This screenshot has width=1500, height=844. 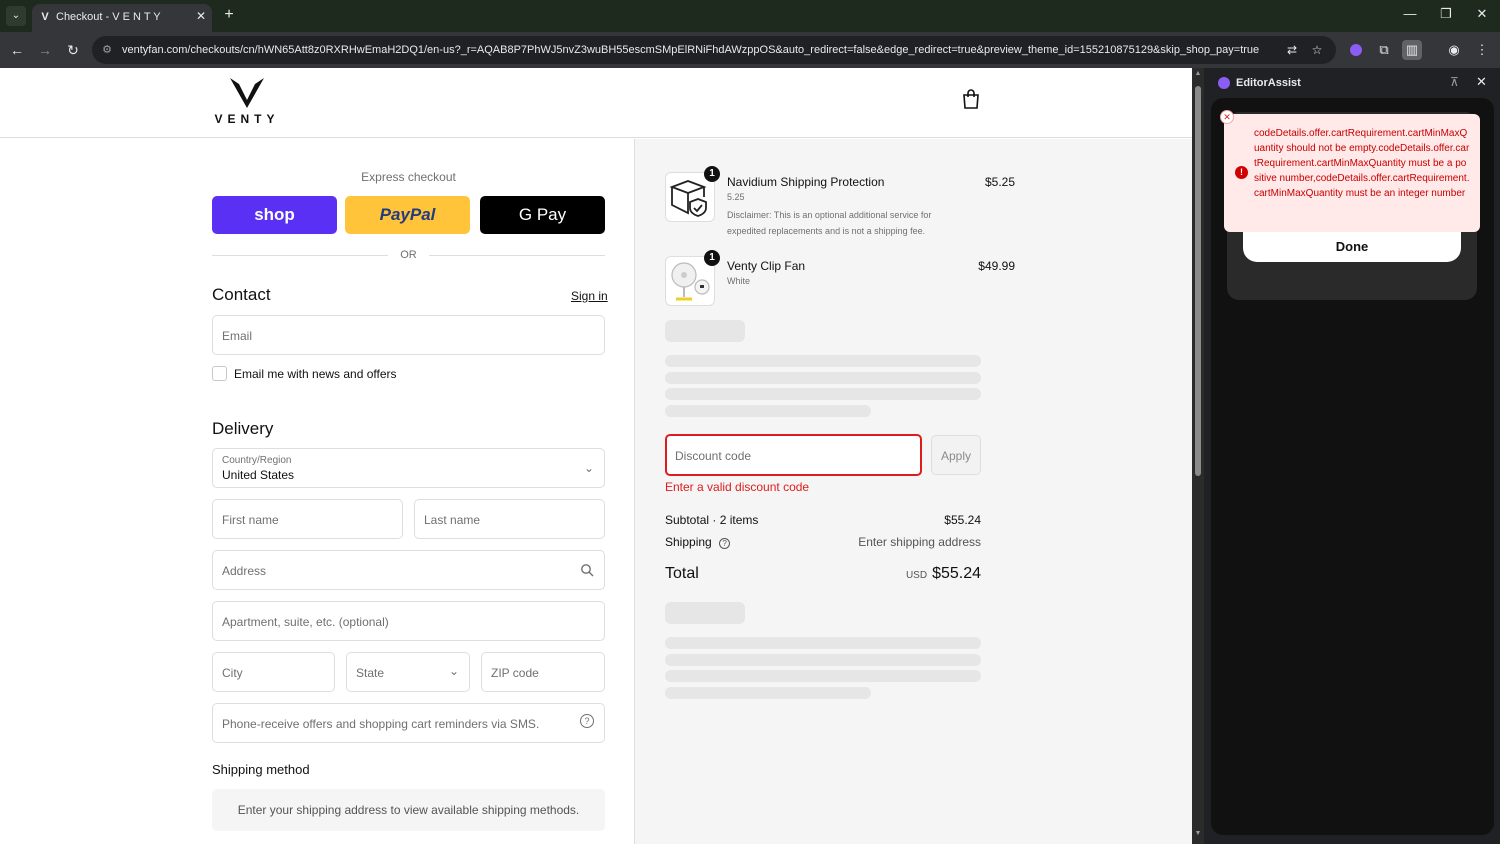 What do you see at coordinates (509, 519) in the screenshot?
I see `last-name-field: Last name` at bounding box center [509, 519].